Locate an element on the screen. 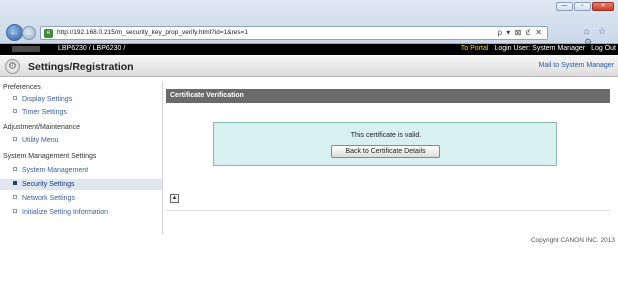 This screenshot has height=298, width=618. sidebar-item-label: System Management is located at coordinates (55, 170).